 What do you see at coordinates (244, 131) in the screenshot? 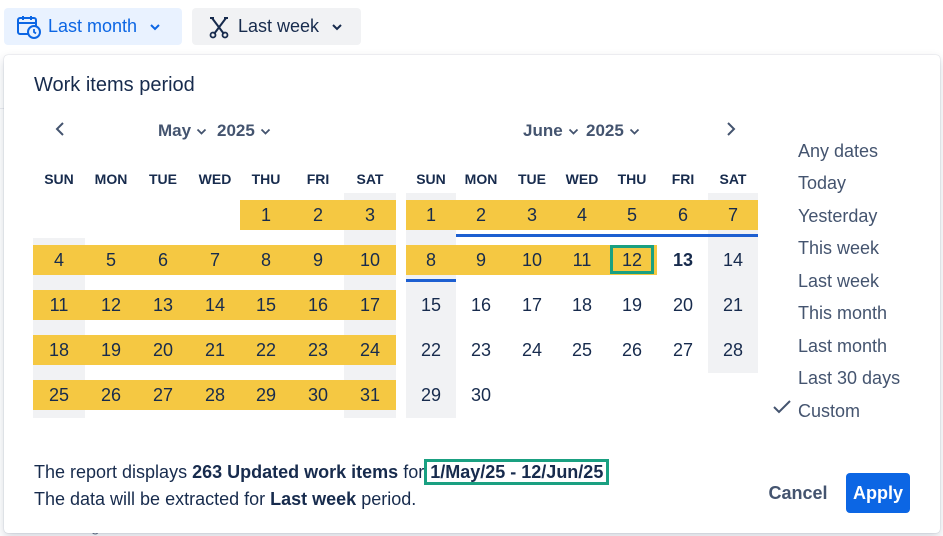
I see `left-year-select: 2025` at bounding box center [244, 131].